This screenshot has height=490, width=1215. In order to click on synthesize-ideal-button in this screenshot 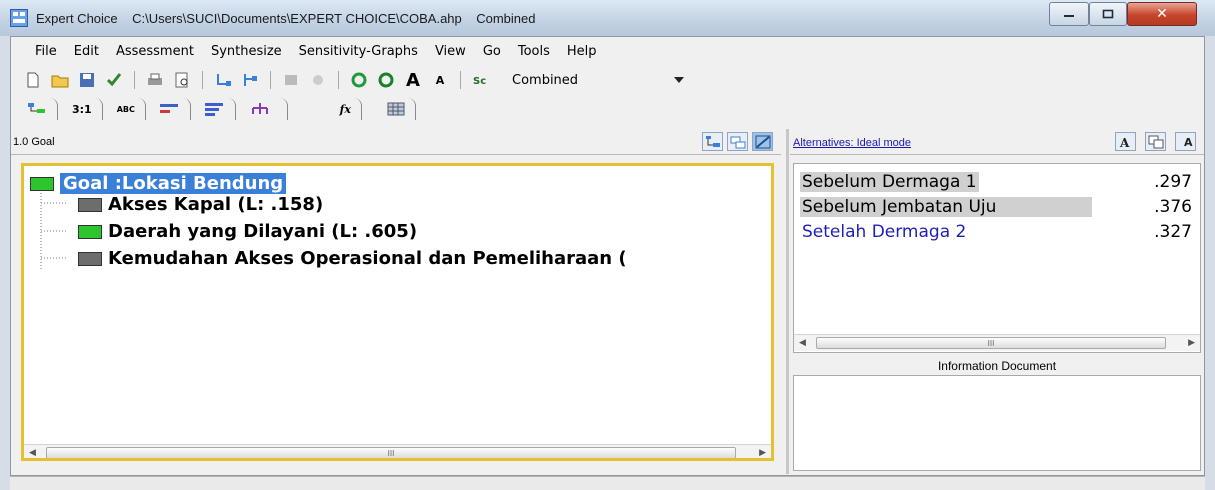, I will do `click(359, 80)`.